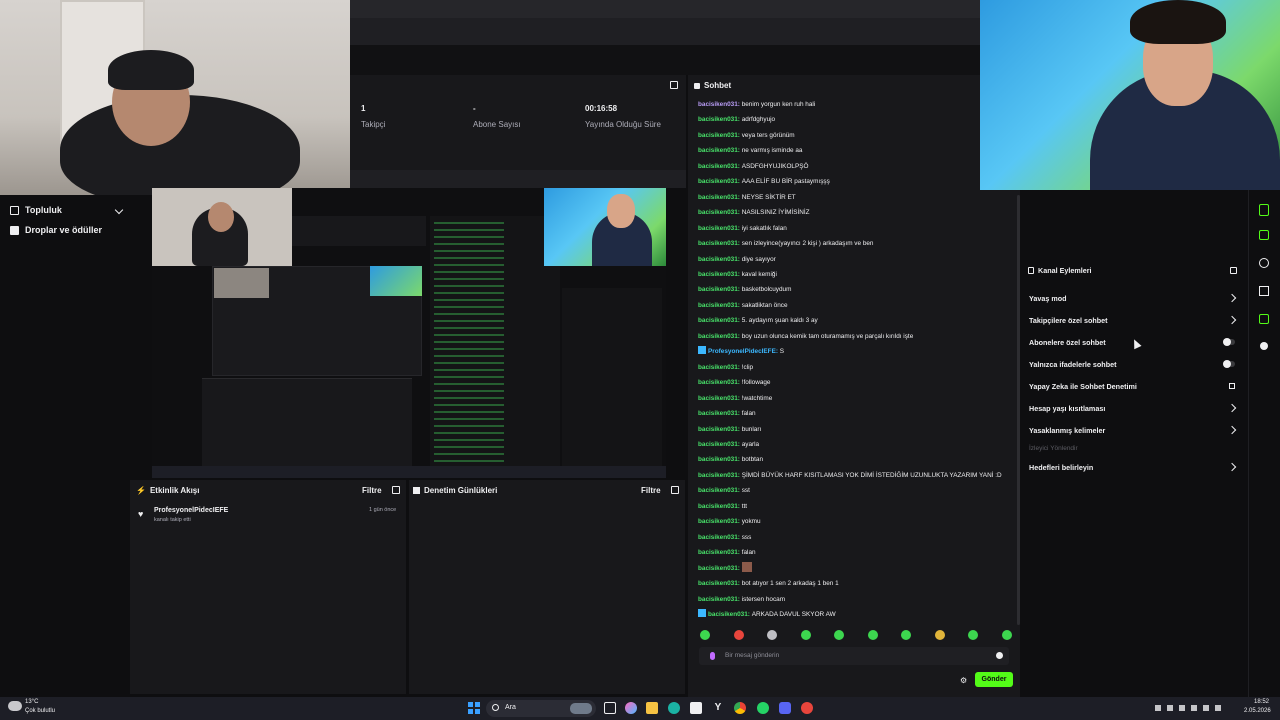 The height and width of the screenshot is (720, 1280). Describe the element at coordinates (141, 514) in the screenshot. I see `heart-icon: ♥` at that location.